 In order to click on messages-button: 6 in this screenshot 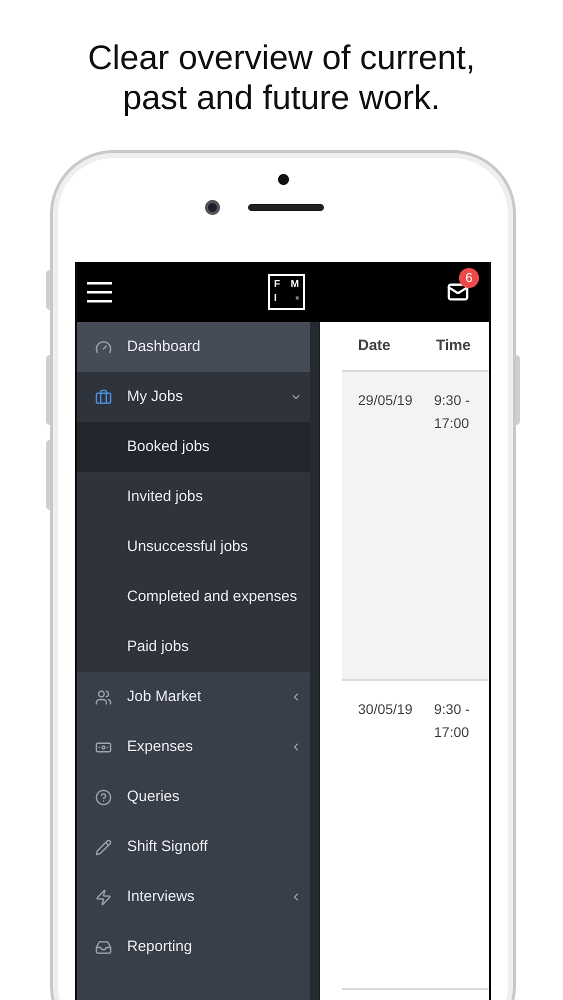, I will do `click(463, 285)`.